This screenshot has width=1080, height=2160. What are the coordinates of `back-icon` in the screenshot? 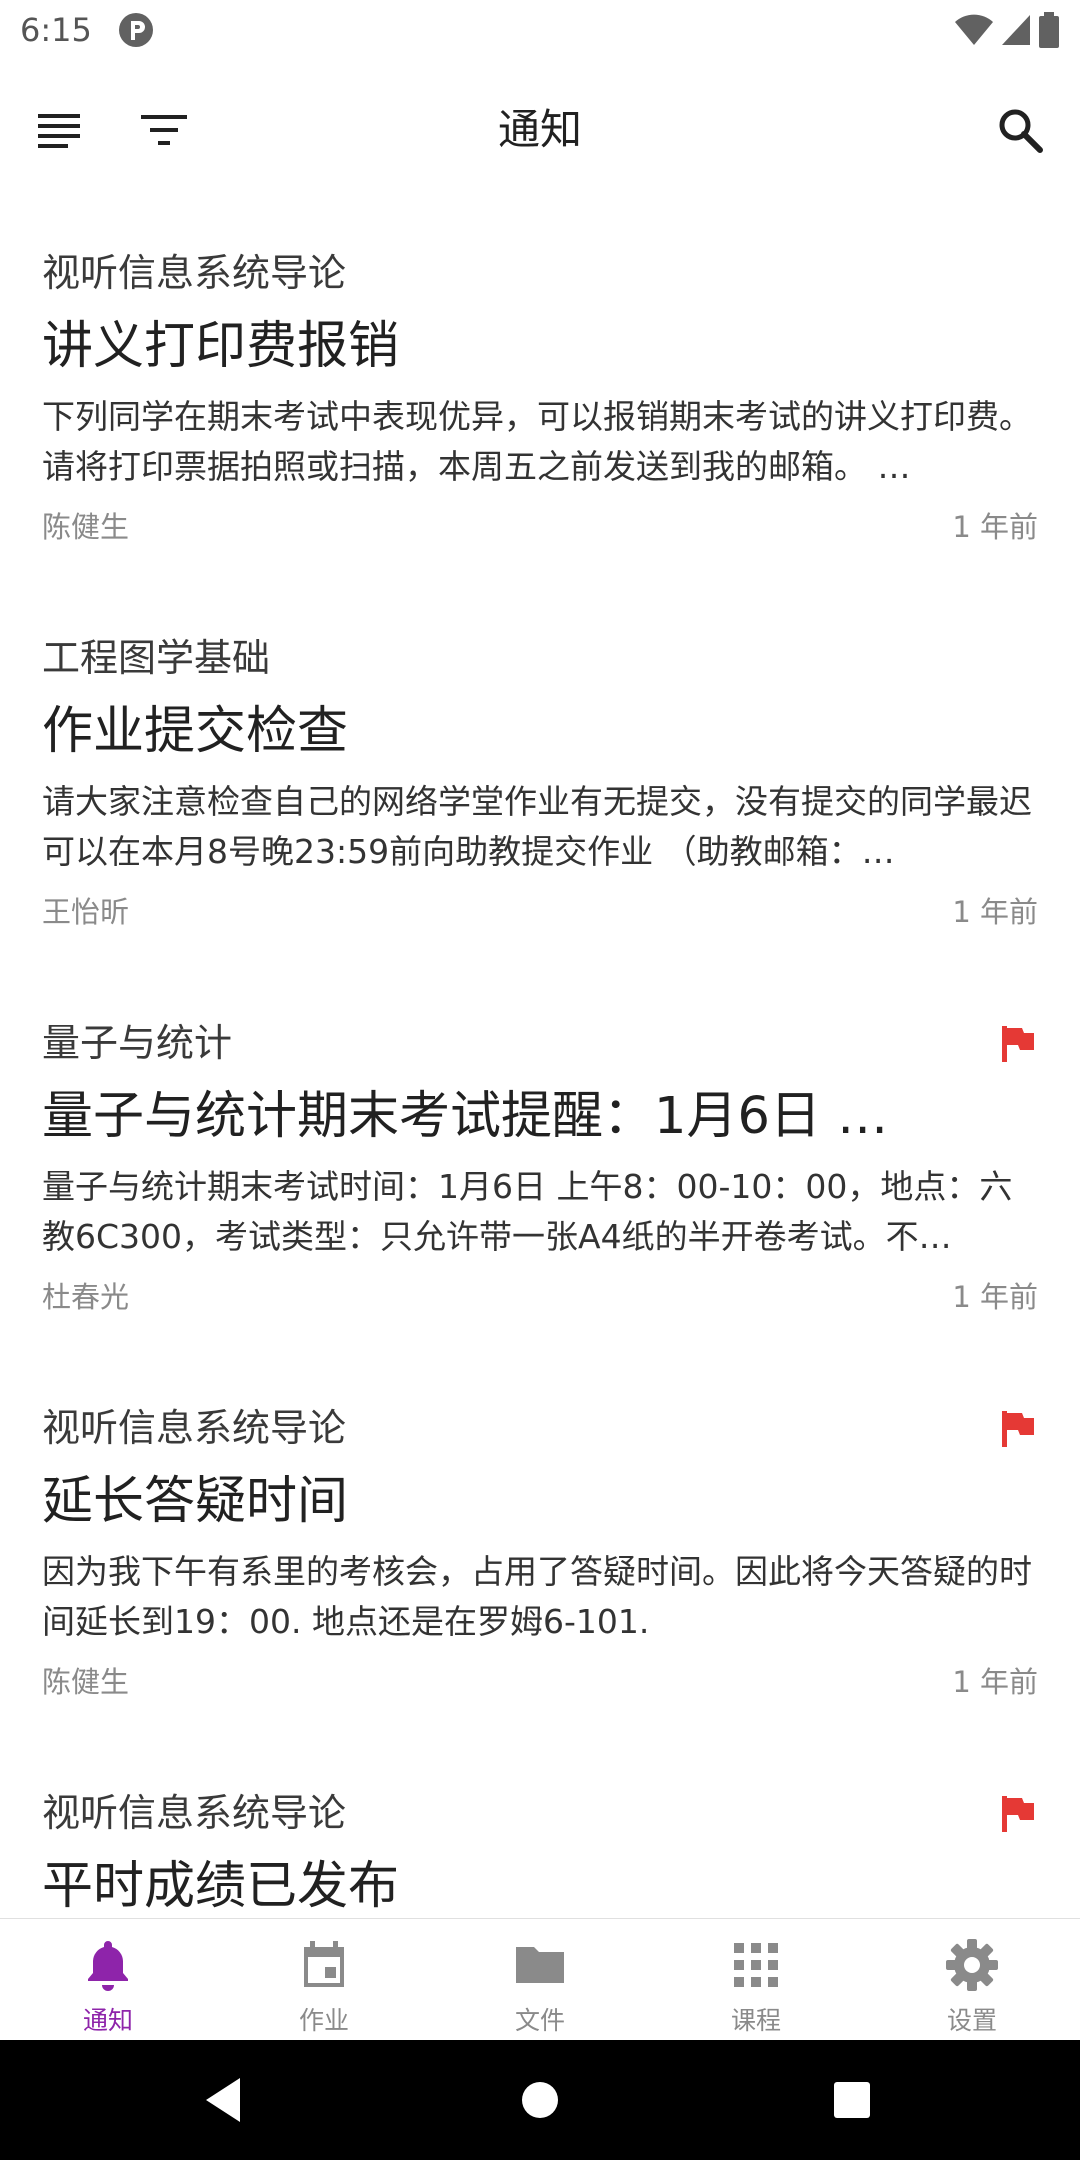 It's located at (226, 2100).